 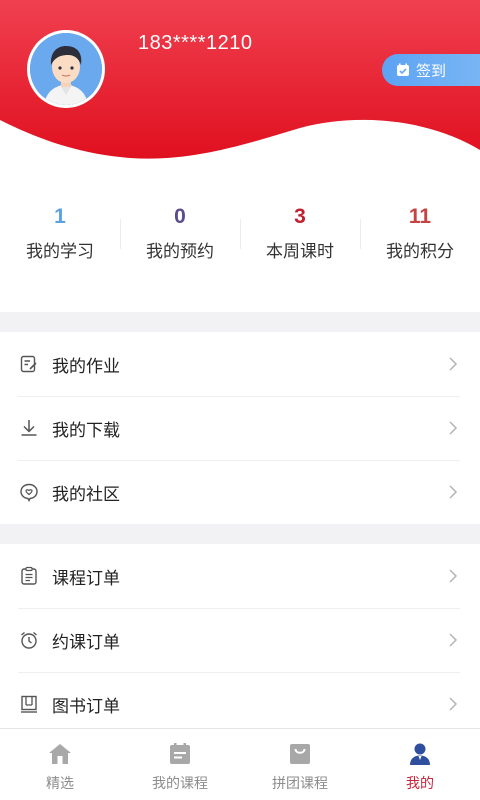 I want to click on avatar, so click(x=66, y=69).